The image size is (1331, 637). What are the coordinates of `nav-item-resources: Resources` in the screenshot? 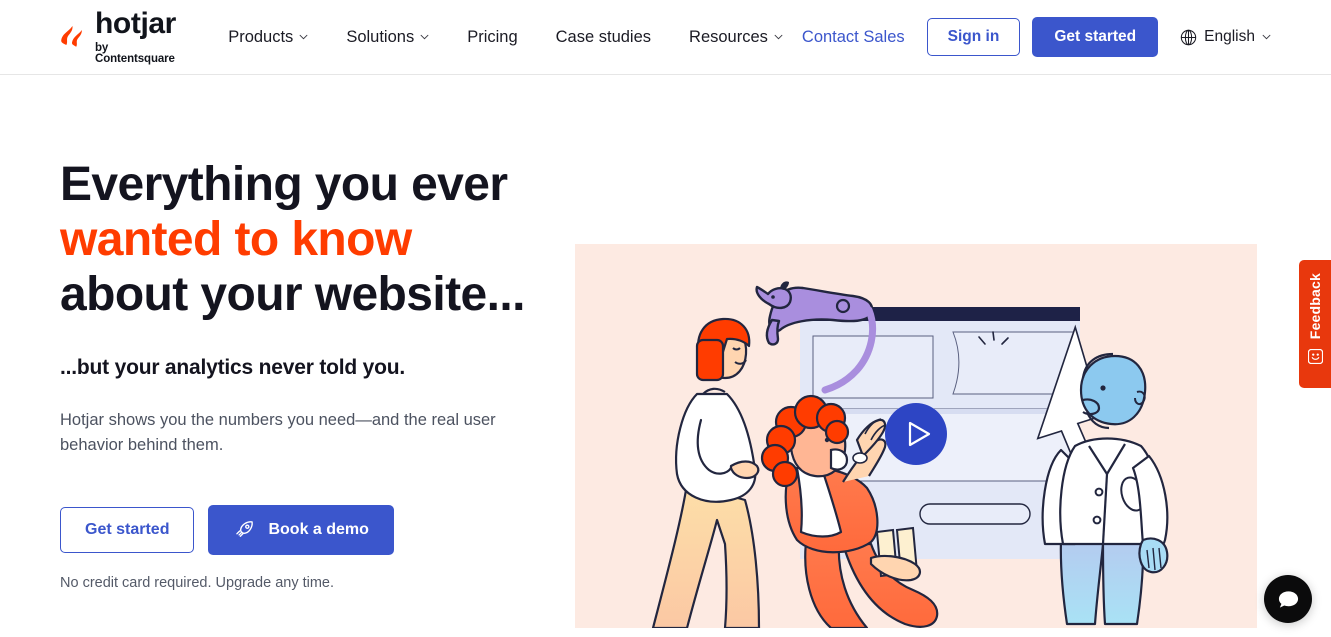 It's located at (736, 37).